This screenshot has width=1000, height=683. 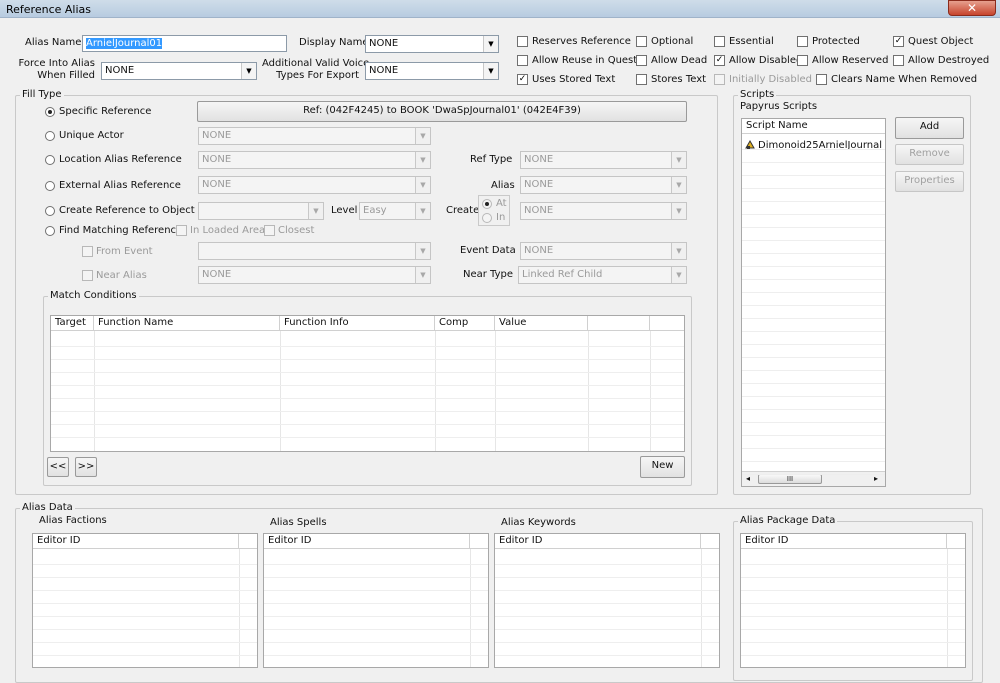 What do you see at coordinates (574, 79) in the screenshot?
I see `uses-stored-text-label: Uses Stored Text` at bounding box center [574, 79].